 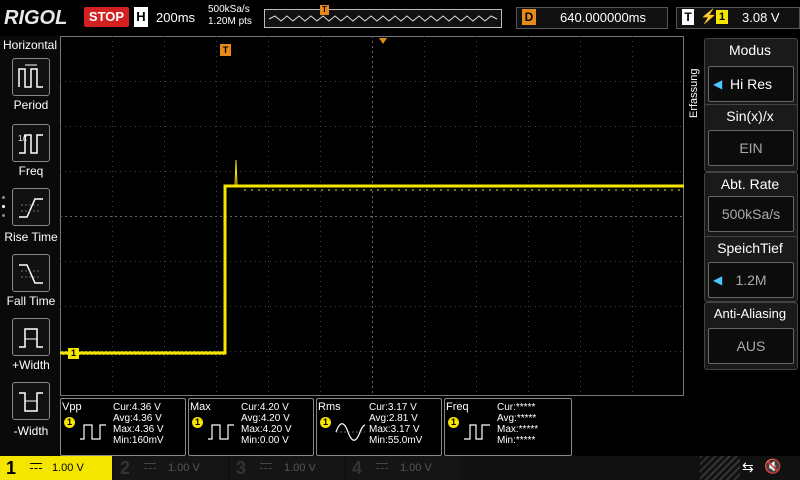 I want to click on channel-1-scale: 1.00 V, so click(x=68, y=468).